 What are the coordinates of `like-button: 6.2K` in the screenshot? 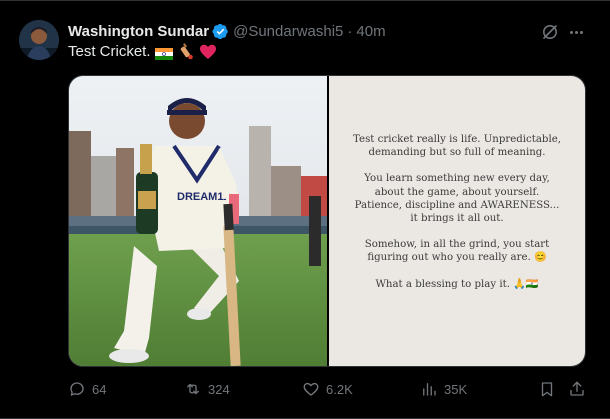 It's located at (327, 389).